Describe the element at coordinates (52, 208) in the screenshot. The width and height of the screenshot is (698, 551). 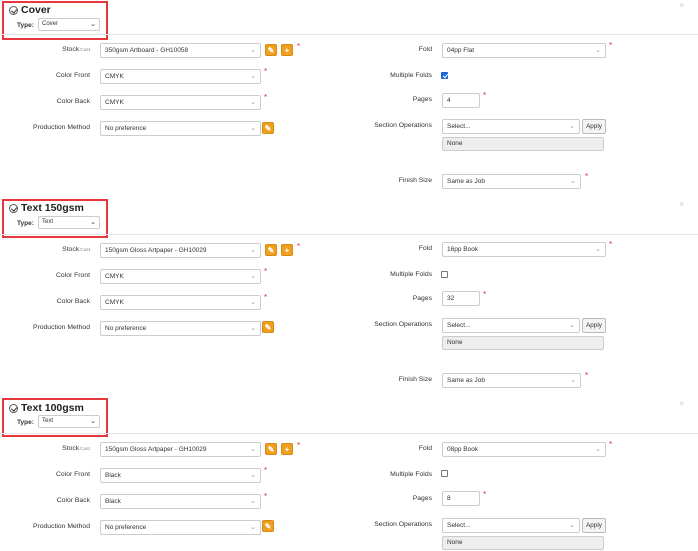
I see `section-title-text: Text 150gsm` at that location.